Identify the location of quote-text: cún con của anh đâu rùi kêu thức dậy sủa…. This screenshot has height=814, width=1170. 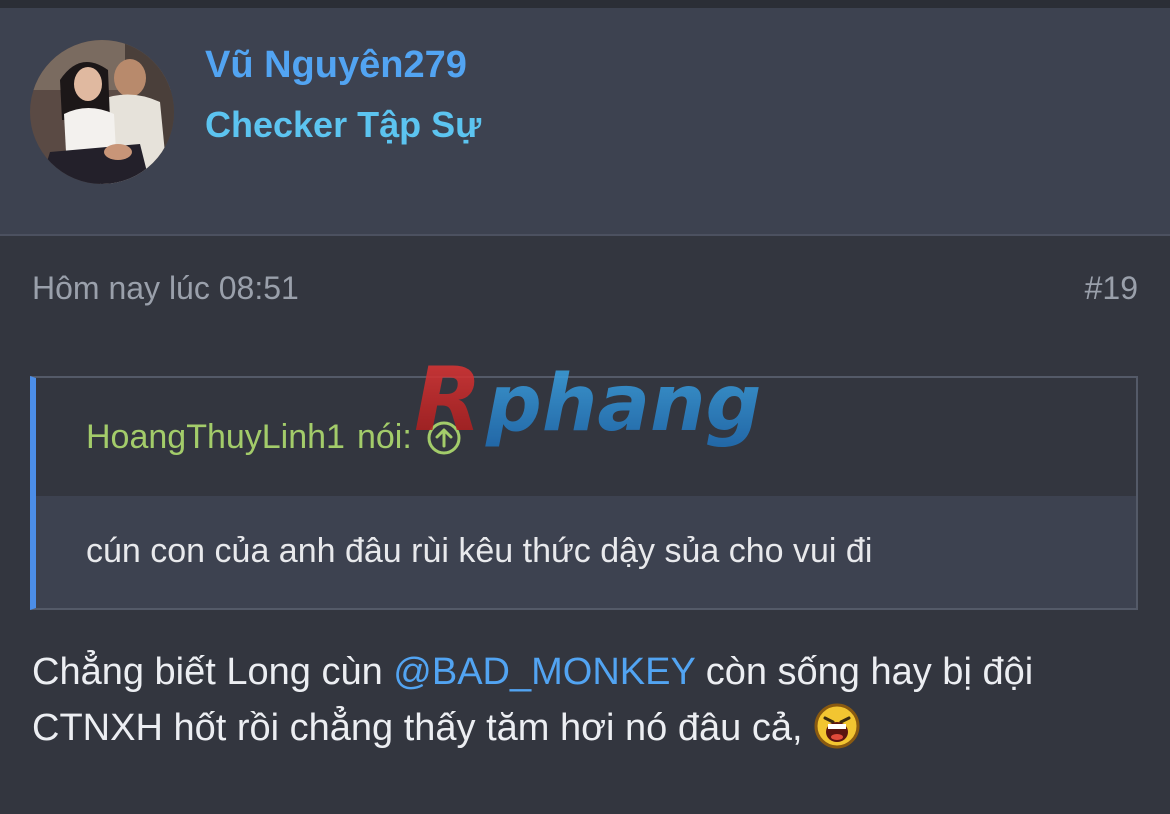
(479, 551).